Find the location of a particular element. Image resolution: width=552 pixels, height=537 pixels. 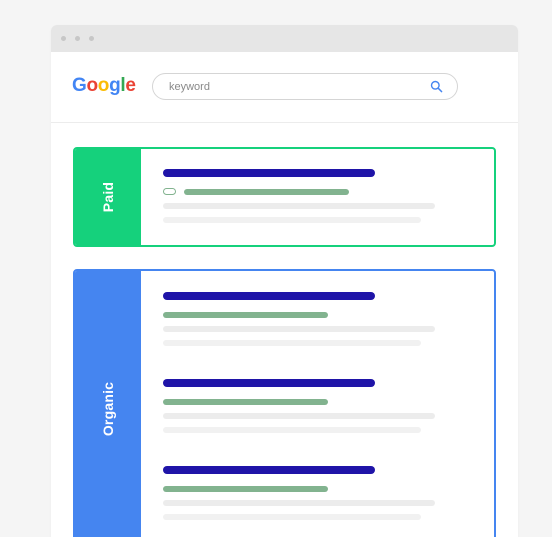

paid-label-column: Paid is located at coordinates (108, 197).